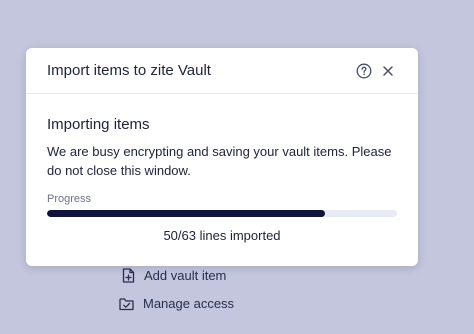 The height and width of the screenshot is (334, 474). I want to click on add-vault-item-label: Add vault item, so click(185, 275).